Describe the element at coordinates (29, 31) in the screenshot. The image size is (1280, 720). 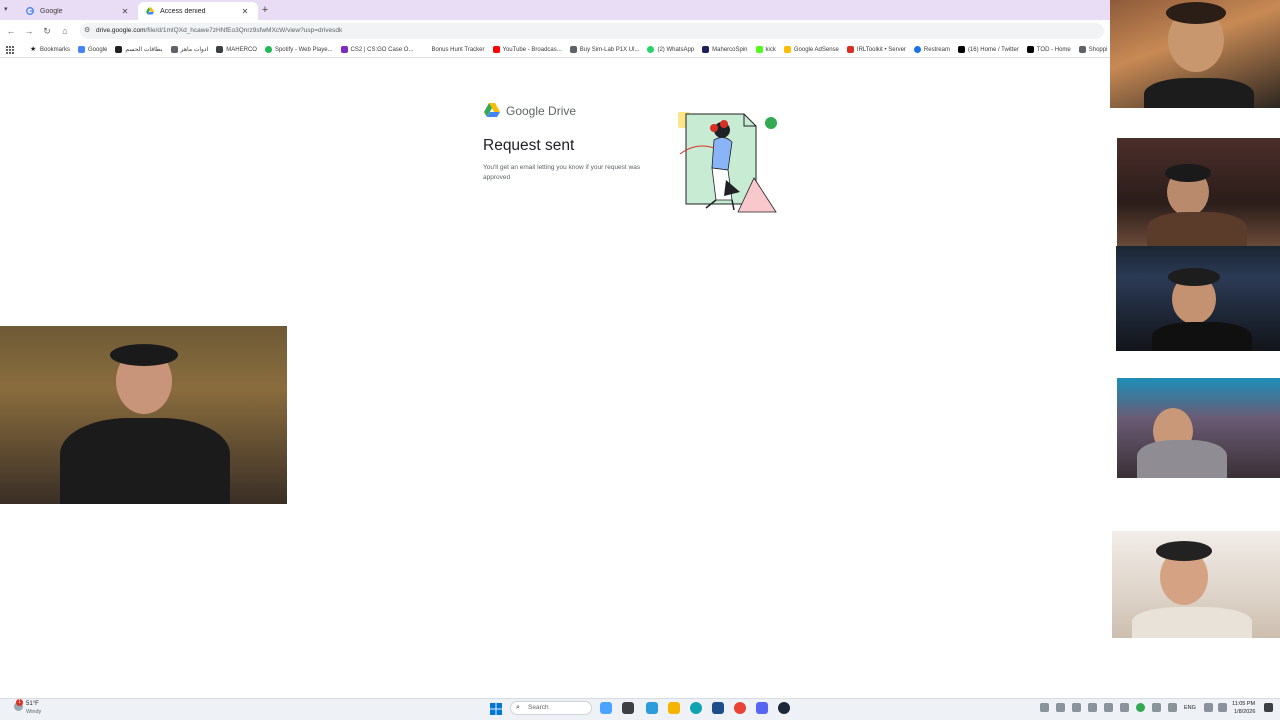
I see `forward-arrow-icon: →` at that location.